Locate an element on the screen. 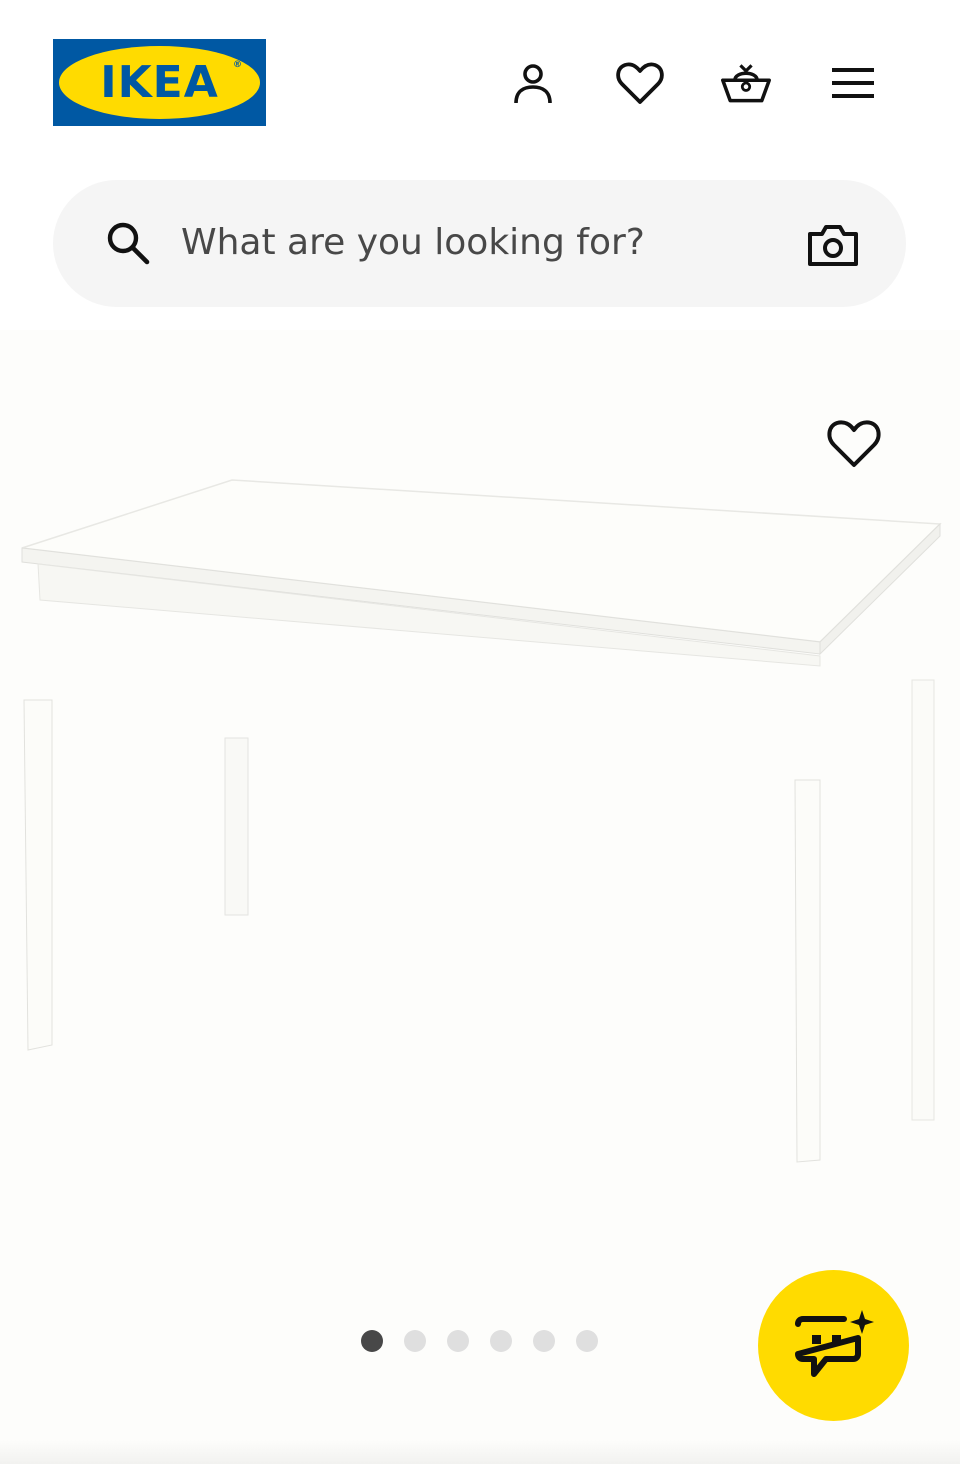 The height and width of the screenshot is (1464, 960). logo-text: IKEA is located at coordinates (159, 82).